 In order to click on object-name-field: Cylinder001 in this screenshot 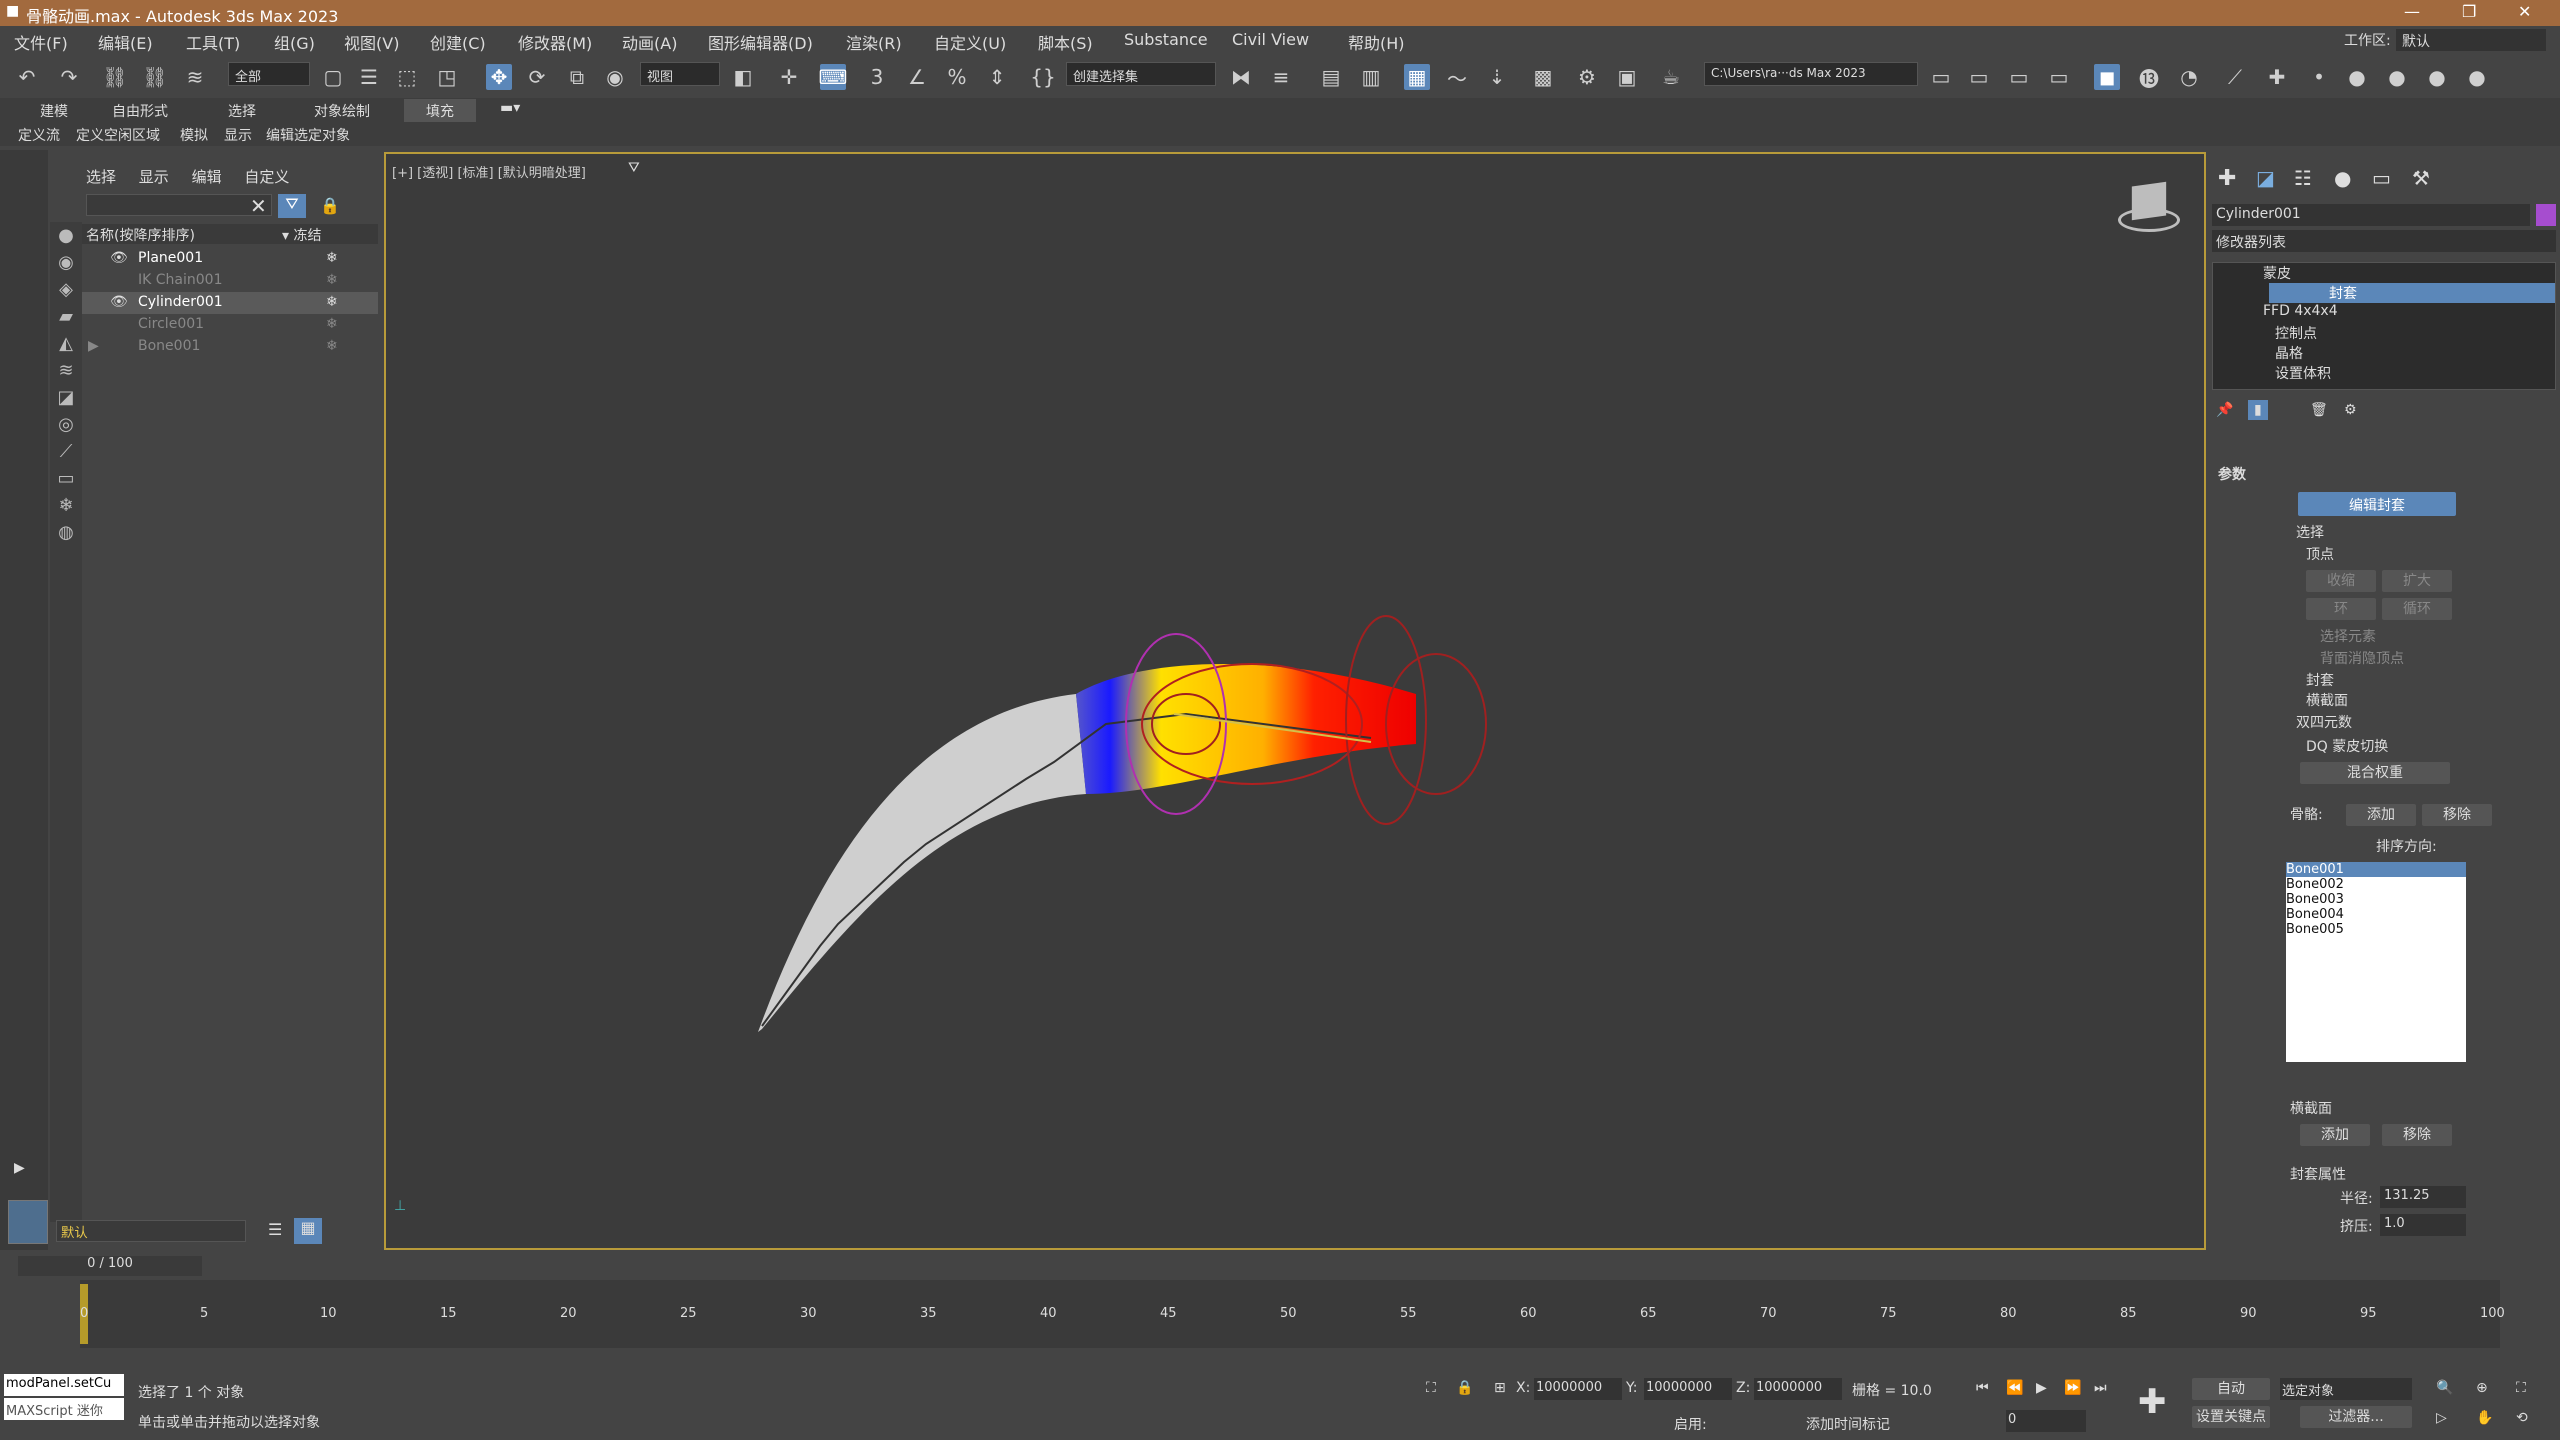, I will do `click(2371, 215)`.